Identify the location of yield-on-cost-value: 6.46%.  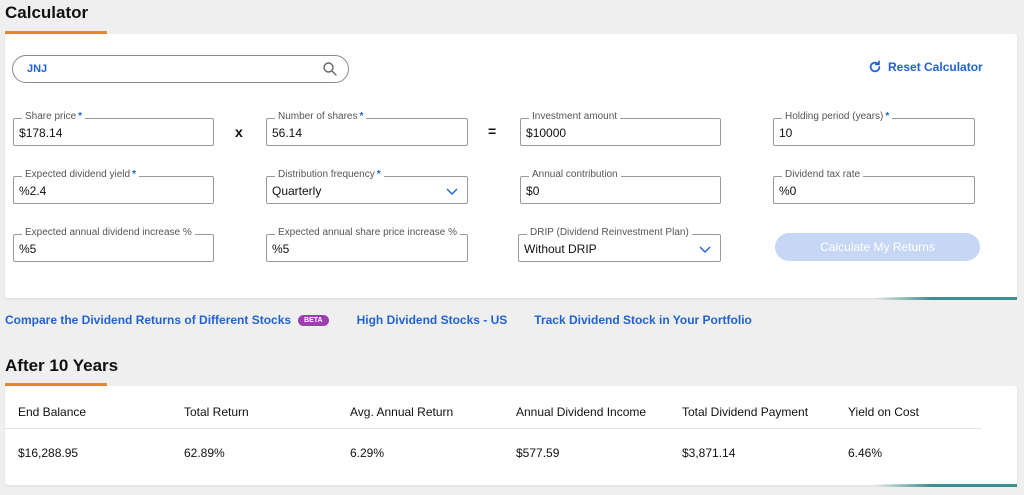
(865, 453).